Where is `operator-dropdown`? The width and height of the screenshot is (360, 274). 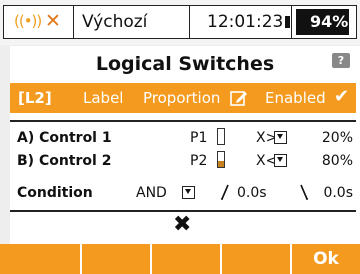 operator-dropdown is located at coordinates (188, 192).